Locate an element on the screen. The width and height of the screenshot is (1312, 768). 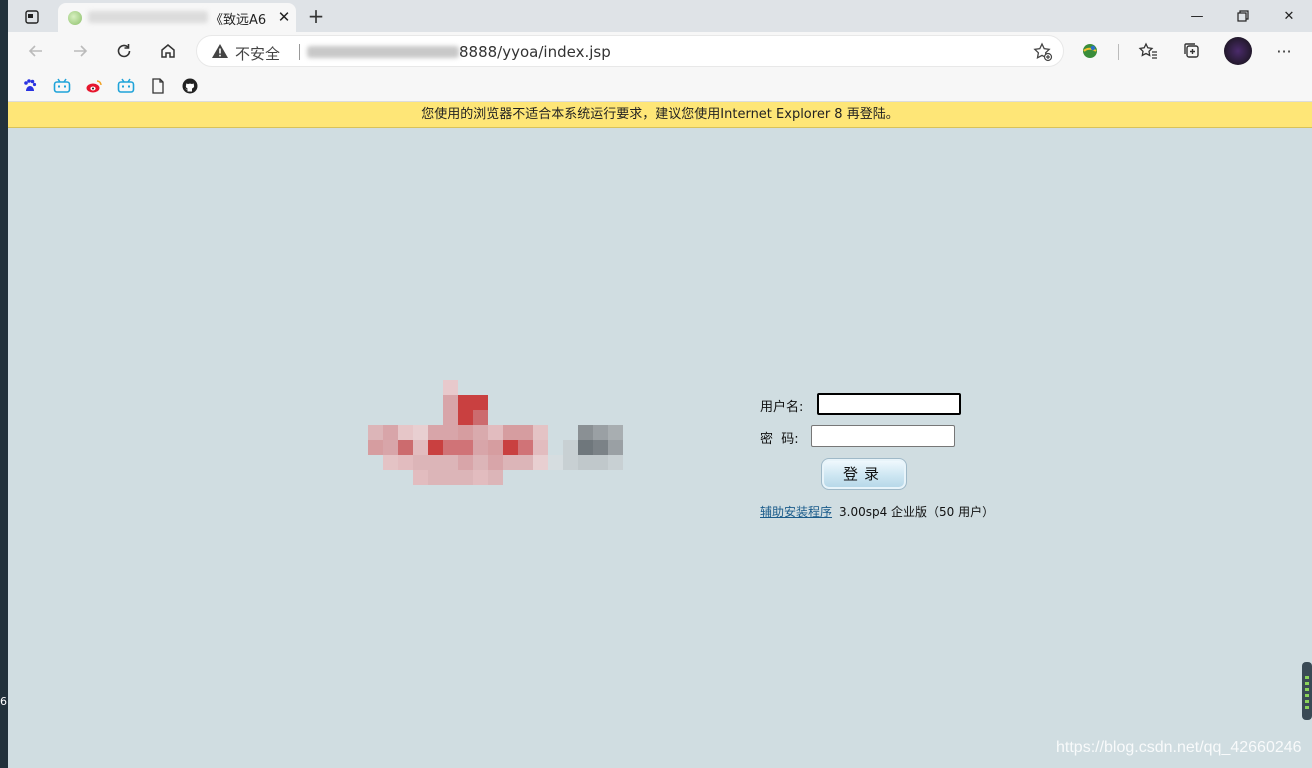
more-menu-icon: ··· is located at coordinates (1284, 51).